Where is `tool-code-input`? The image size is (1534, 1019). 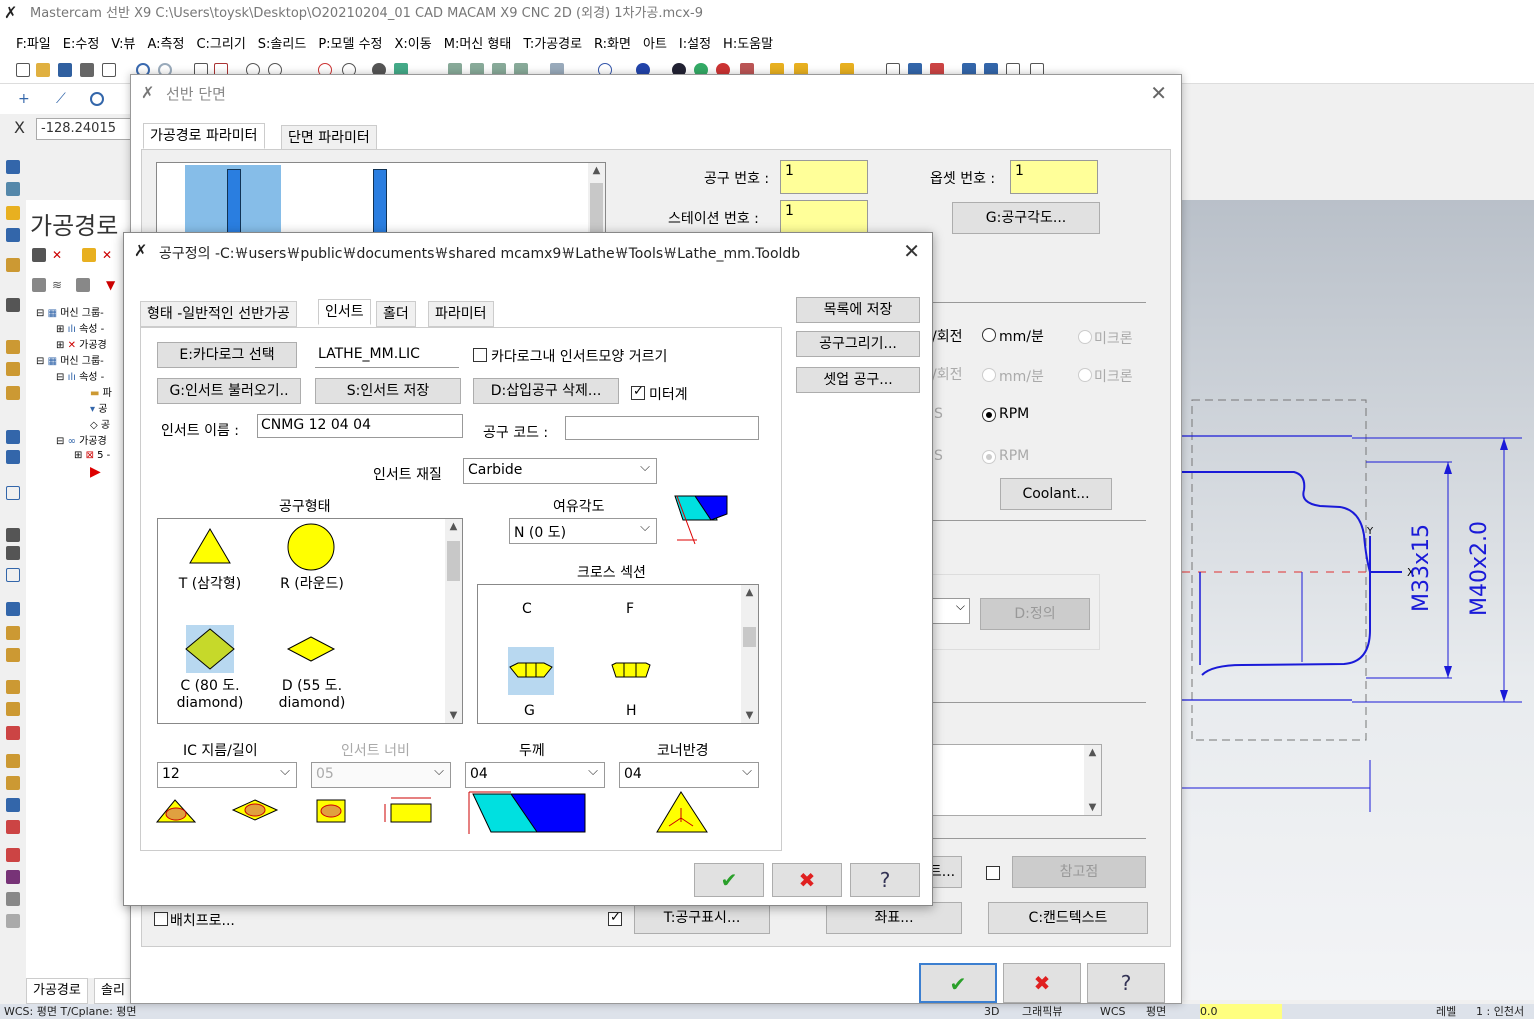 tool-code-input is located at coordinates (662, 428).